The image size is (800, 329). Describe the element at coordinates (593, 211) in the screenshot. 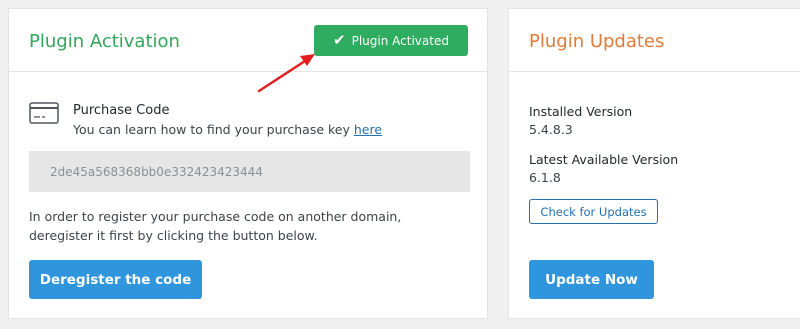

I see `check-for-updates-button: Check for Updates` at that location.